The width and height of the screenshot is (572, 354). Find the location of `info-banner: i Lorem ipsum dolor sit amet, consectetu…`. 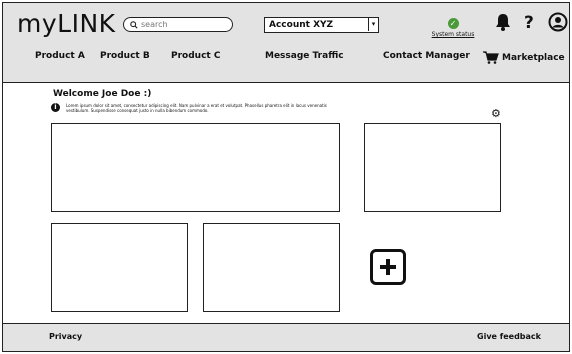

info-banner: i Lorem ipsum dolor sit amet, consectetu… is located at coordinates (193, 108).